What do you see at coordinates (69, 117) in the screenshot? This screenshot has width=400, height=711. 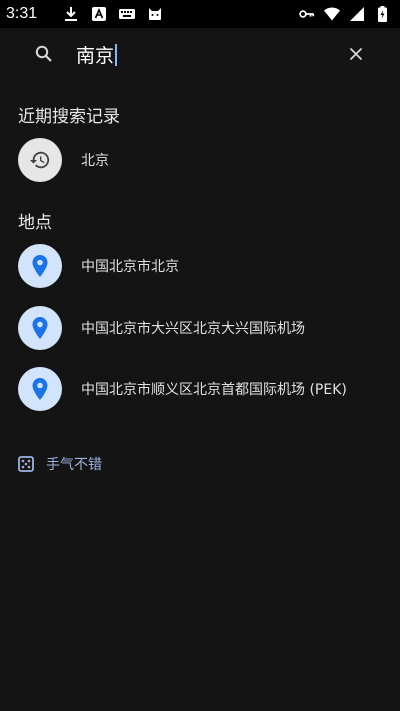 I see `recent-searches-title: 近期搜索记录` at bounding box center [69, 117].